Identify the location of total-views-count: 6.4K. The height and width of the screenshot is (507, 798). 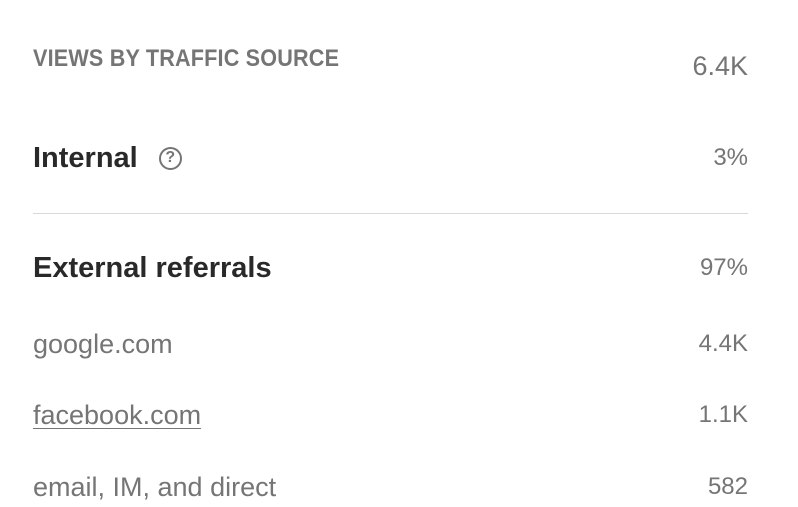
(720, 65).